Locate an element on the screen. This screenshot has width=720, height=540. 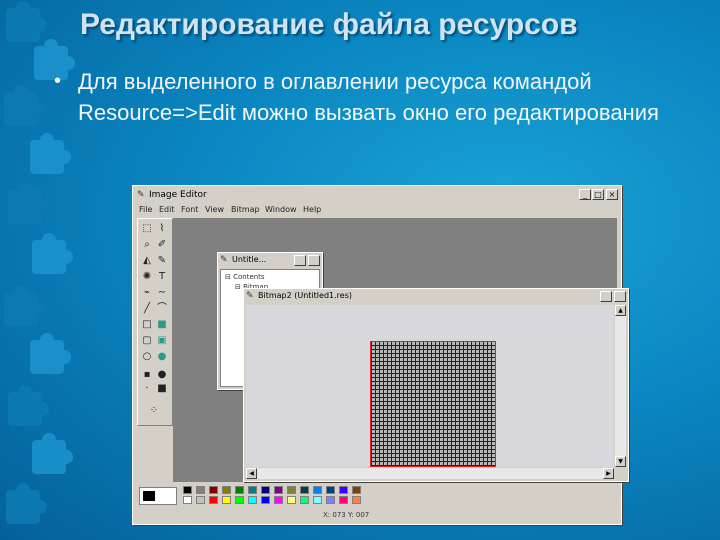
scroll-up-icon: ▲ is located at coordinates (620, 310).